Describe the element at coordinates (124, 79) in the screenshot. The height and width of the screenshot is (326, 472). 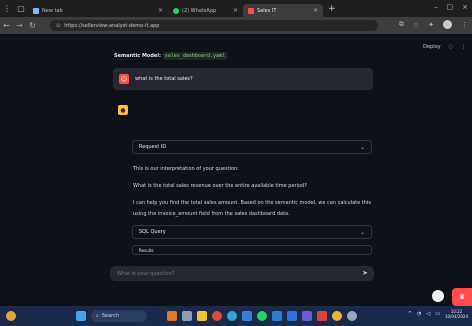
I see `user-avatar-icon: ☺` at that location.